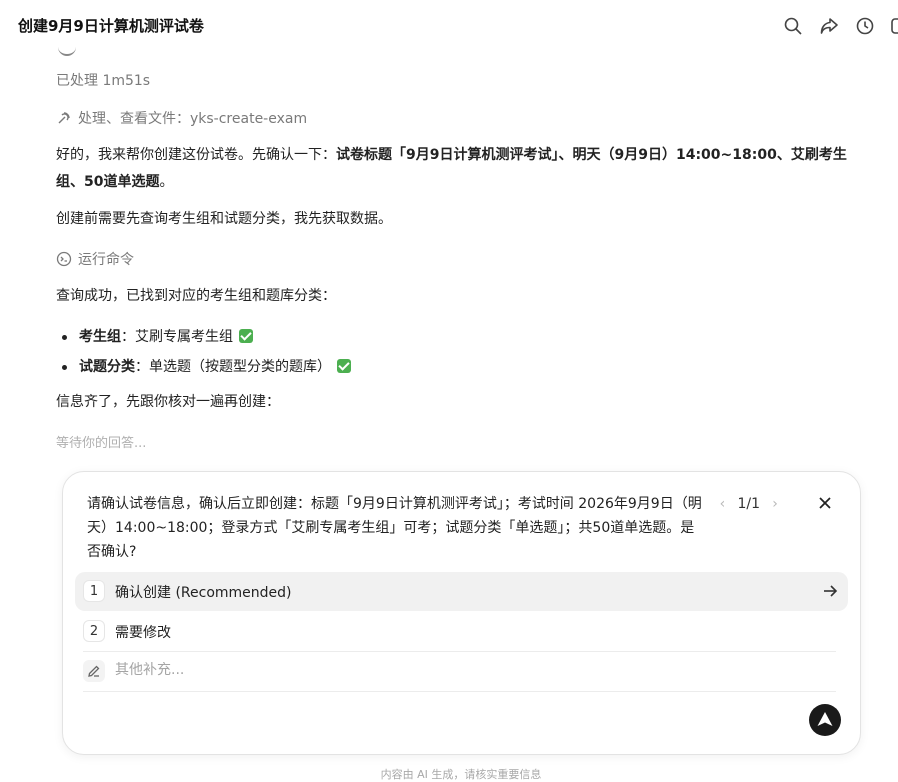  What do you see at coordinates (461, 591) in the screenshot?
I see `option-confirm: 1 确认创建 (Recommended)` at bounding box center [461, 591].